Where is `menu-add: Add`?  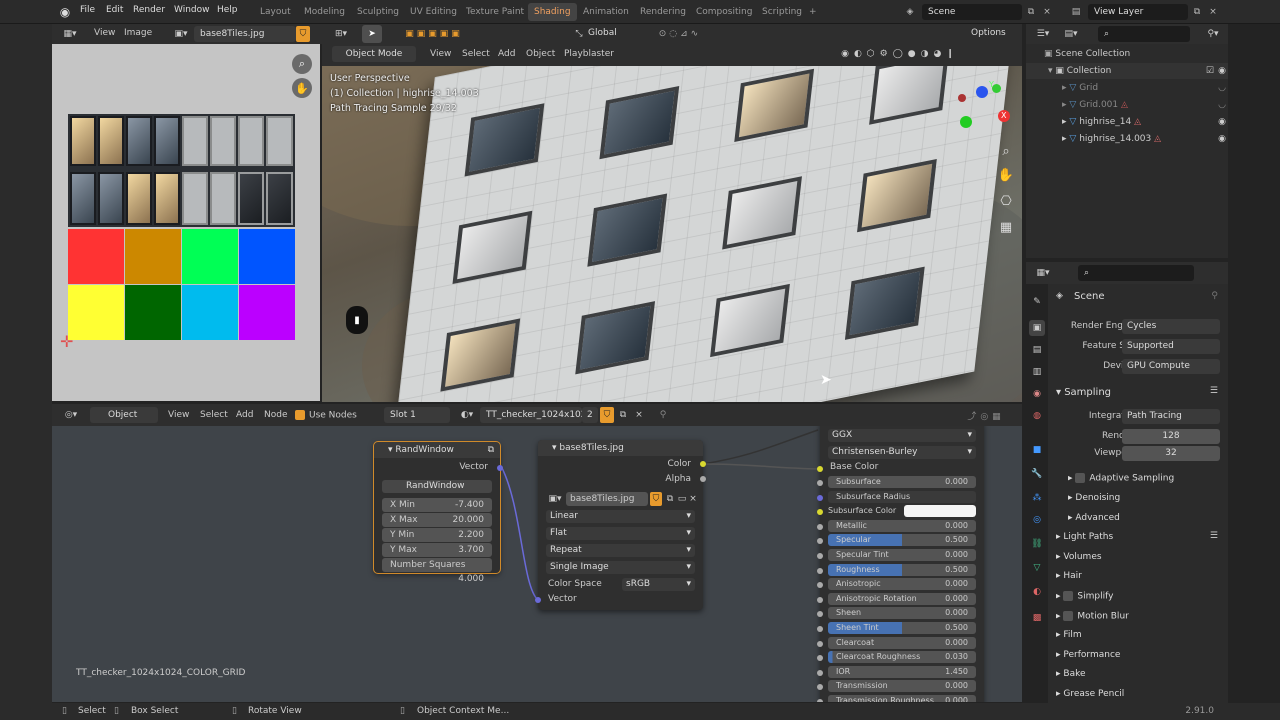 menu-add: Add is located at coordinates (244, 415).